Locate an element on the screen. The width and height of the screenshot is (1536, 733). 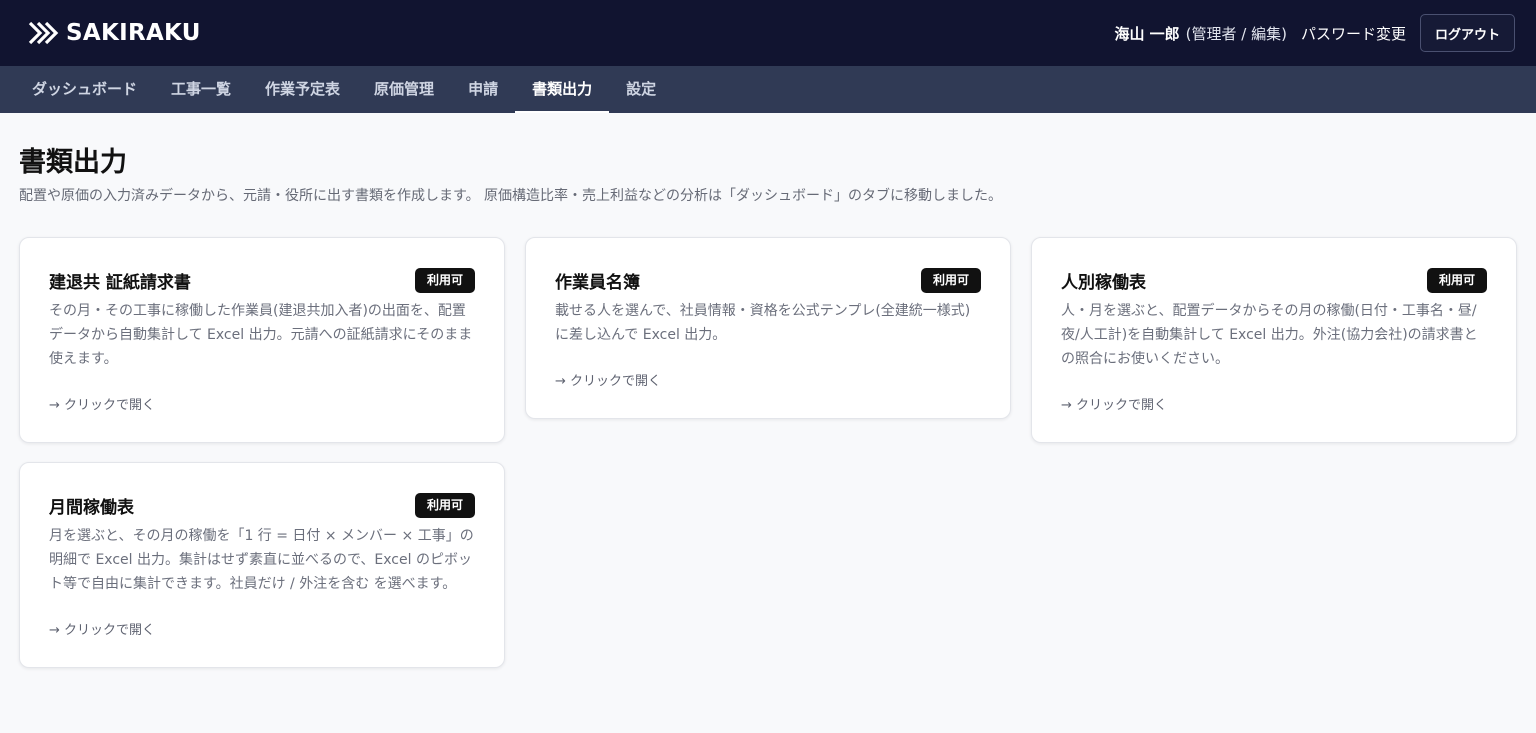
card-header: 作業員名簿 利用可 is located at coordinates (768, 280).